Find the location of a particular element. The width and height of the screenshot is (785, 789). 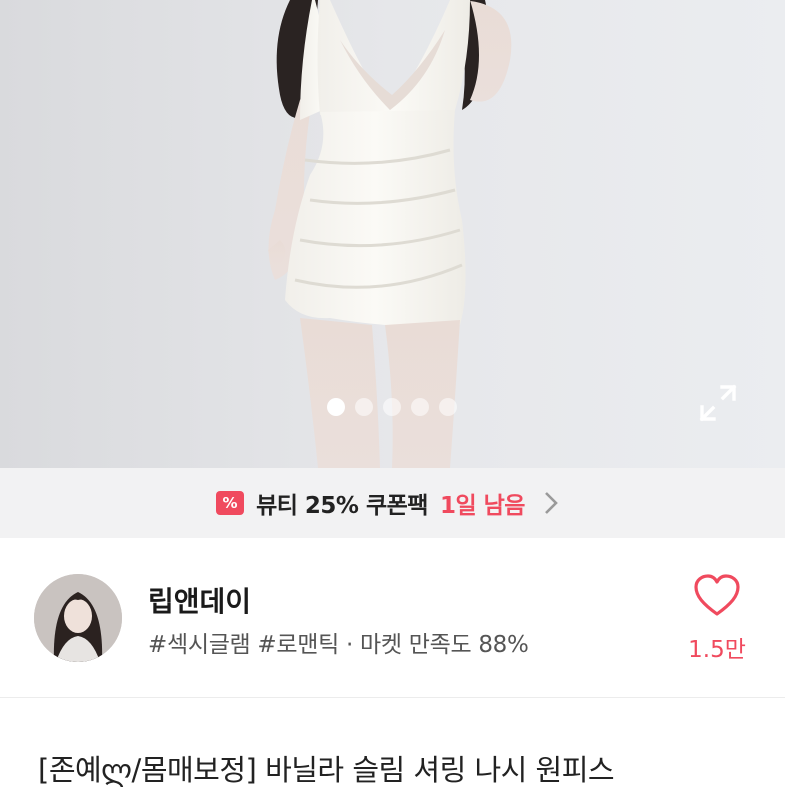

seller-name: 립앤데이 is located at coordinates (199, 600).